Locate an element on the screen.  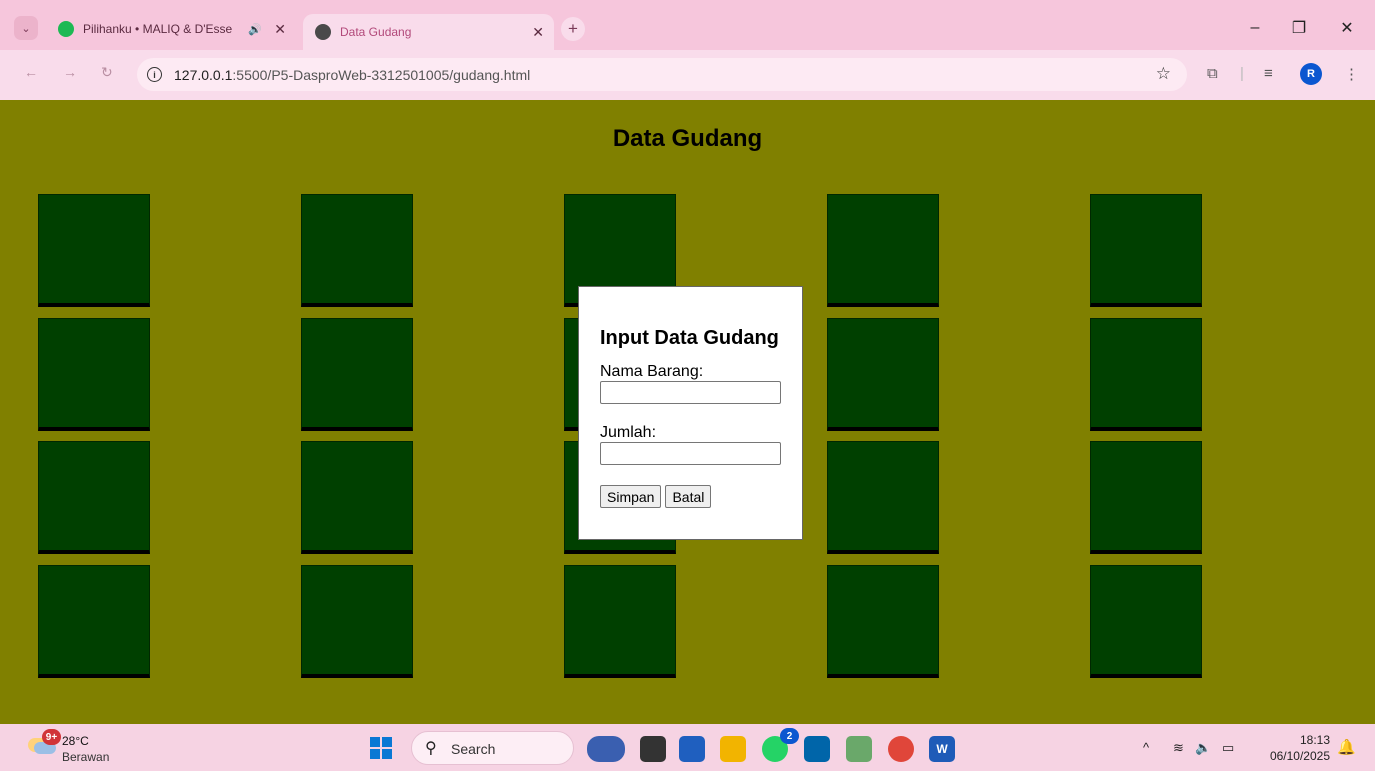
bookmark-star-icon: ☆ is located at coordinates (1163, 74).